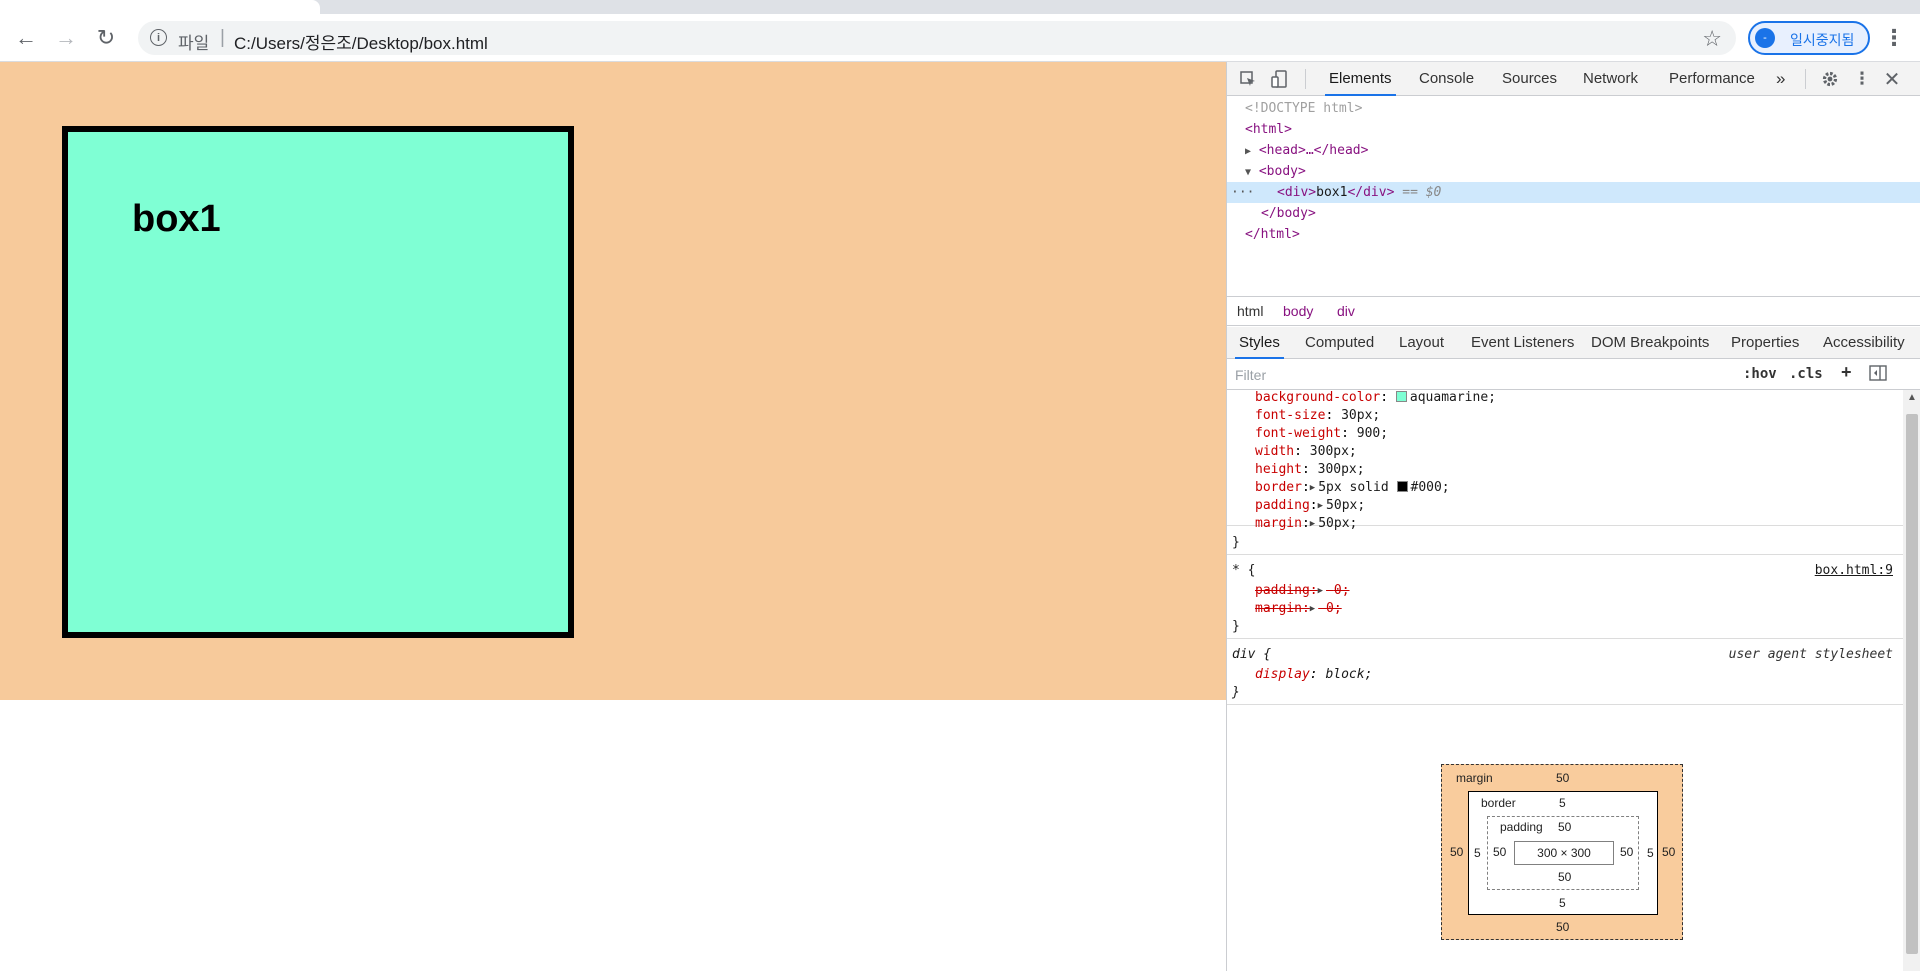  Describe the element at coordinates (1310, 506) in the screenshot. I see `style-declaration: padding:▶ 50px;` at that location.